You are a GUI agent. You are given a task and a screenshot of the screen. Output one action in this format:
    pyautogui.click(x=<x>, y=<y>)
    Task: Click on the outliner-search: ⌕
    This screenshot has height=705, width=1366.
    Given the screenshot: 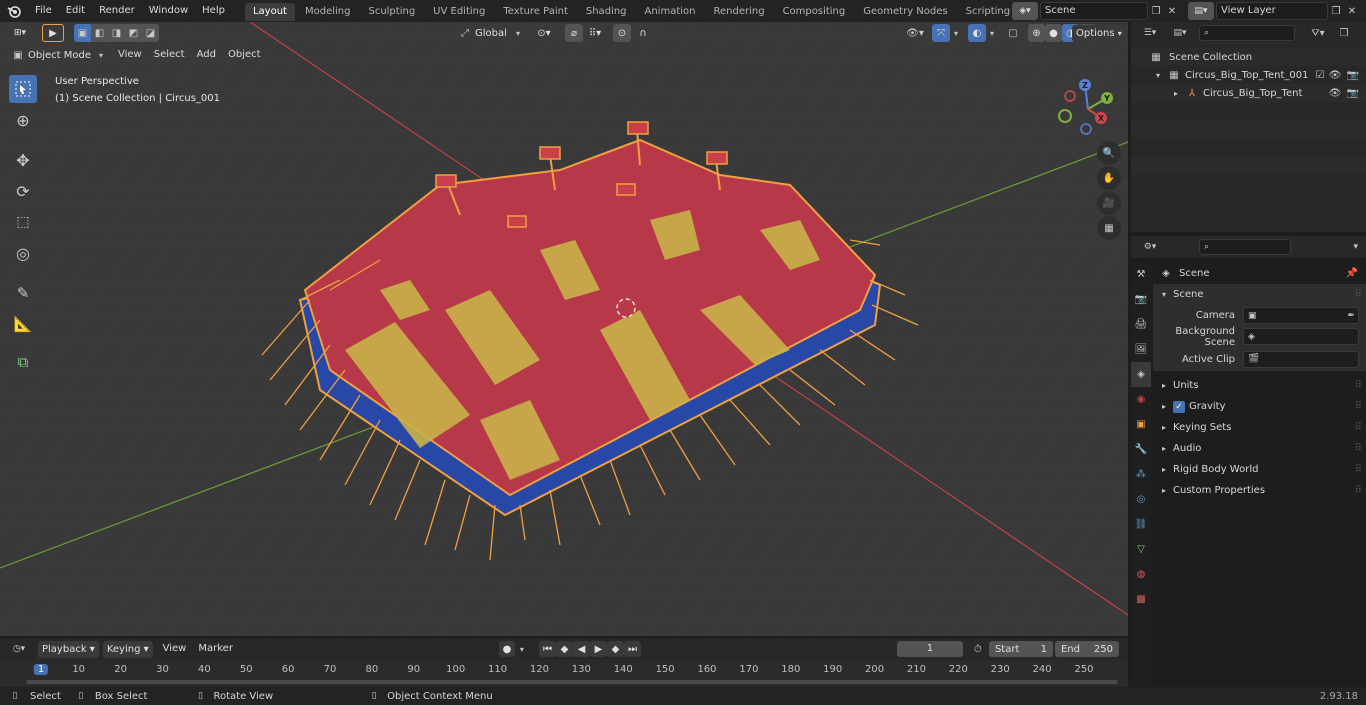 What is the action you would take?
    pyautogui.click(x=1247, y=33)
    